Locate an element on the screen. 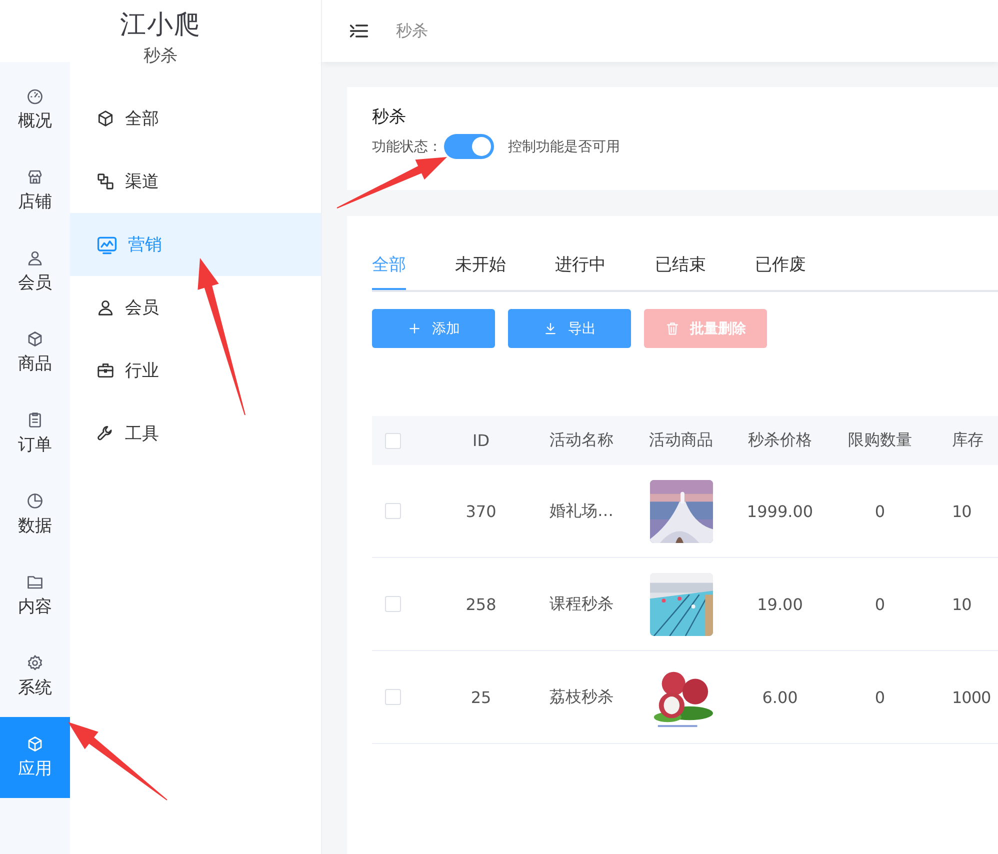  nav-item: 订单 is located at coordinates (35, 433).